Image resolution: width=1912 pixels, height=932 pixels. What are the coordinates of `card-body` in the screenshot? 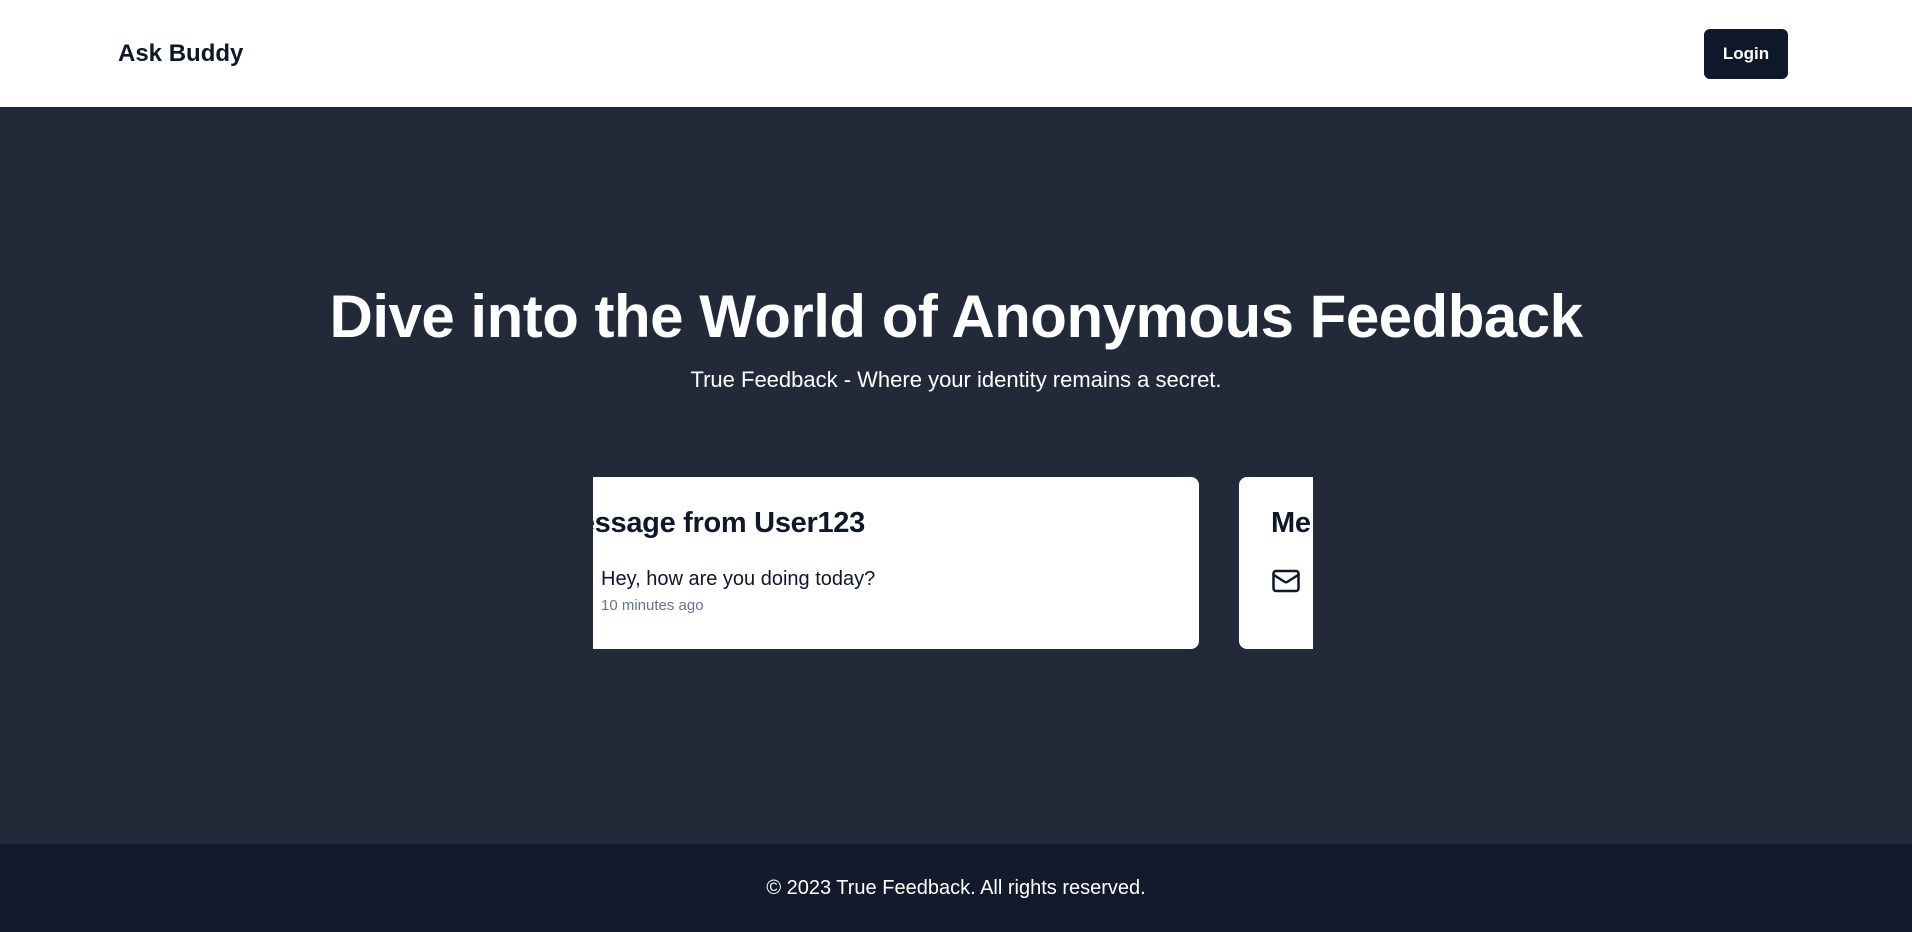 It's located at (1292, 582).